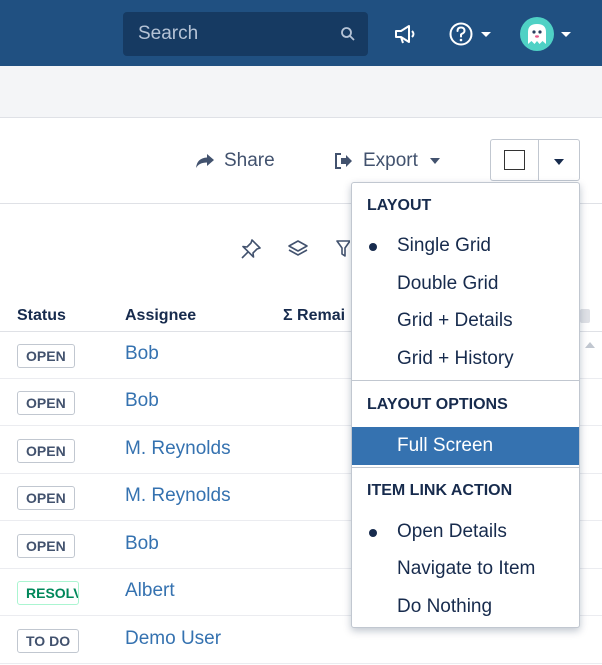  I want to click on top-navigation-bar: Search, so click(301, 33).